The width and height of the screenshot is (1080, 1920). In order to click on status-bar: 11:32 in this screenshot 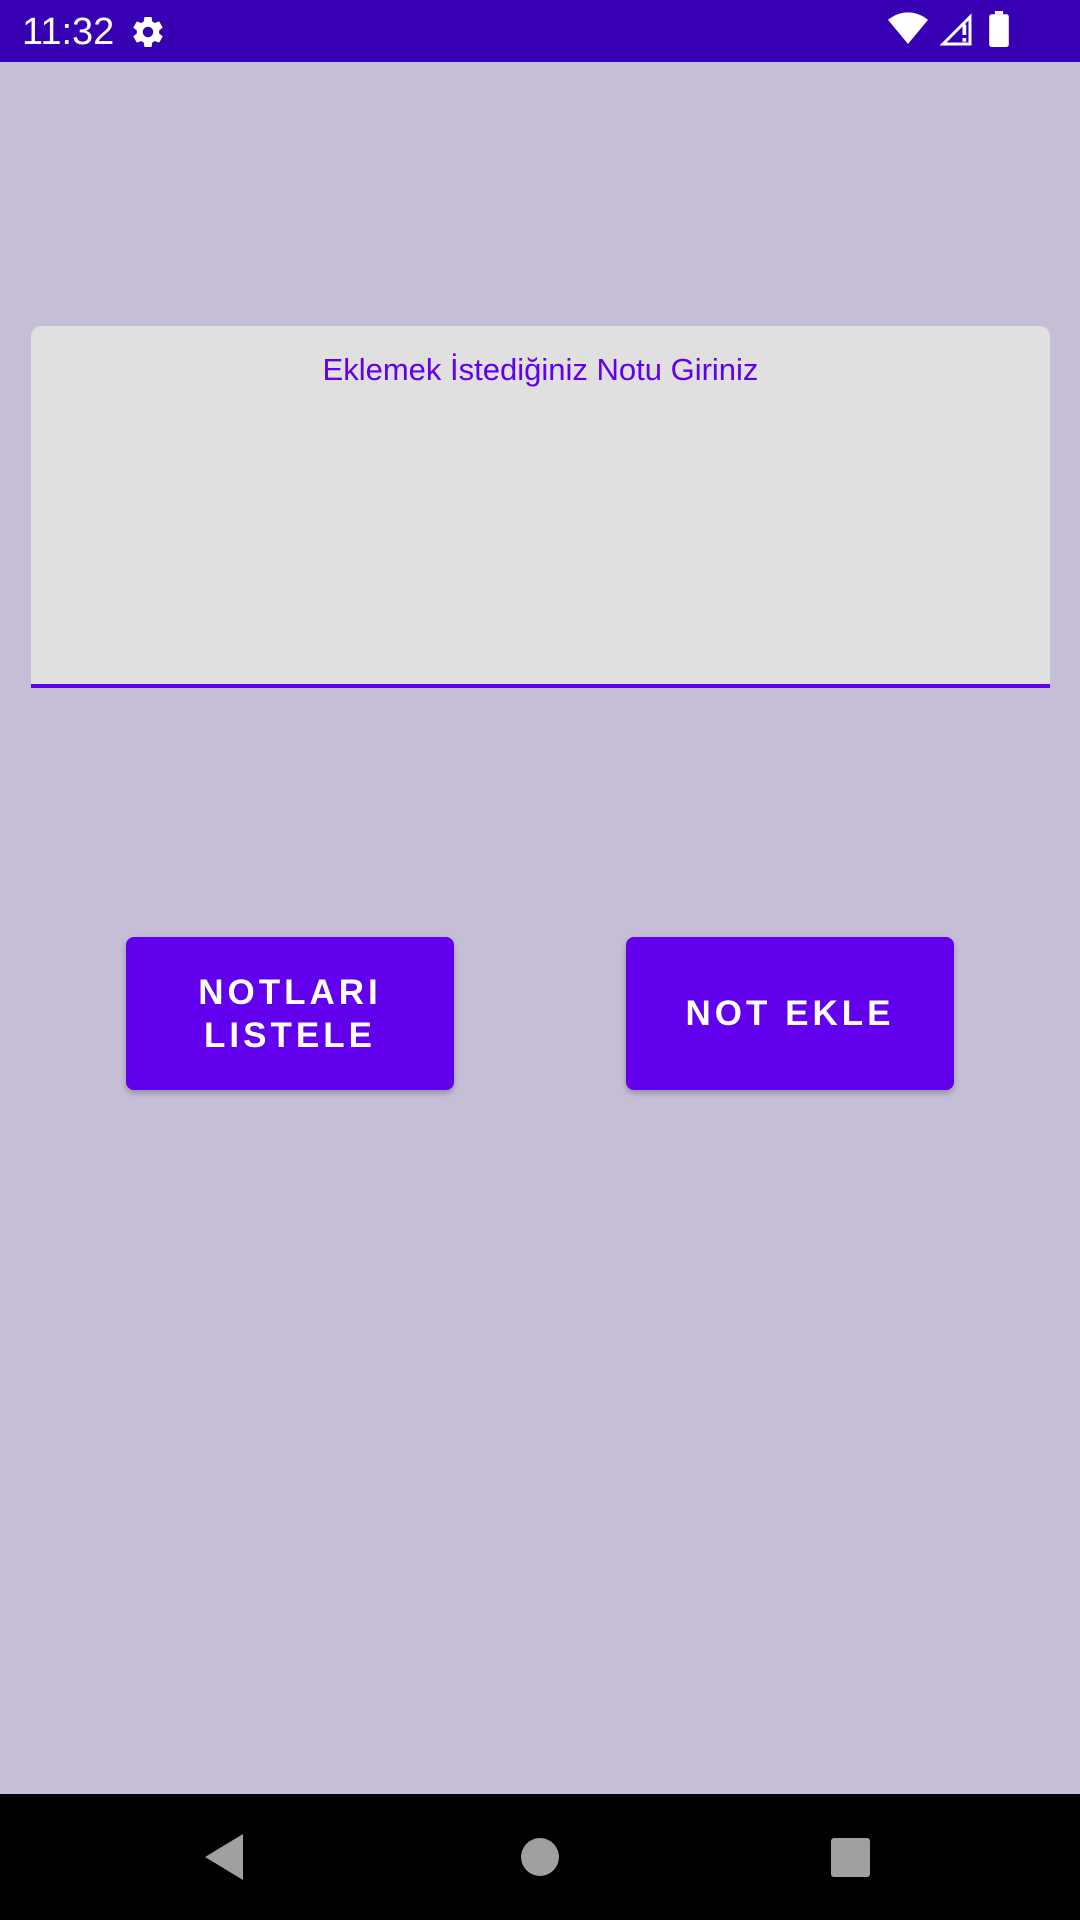, I will do `click(540, 31)`.